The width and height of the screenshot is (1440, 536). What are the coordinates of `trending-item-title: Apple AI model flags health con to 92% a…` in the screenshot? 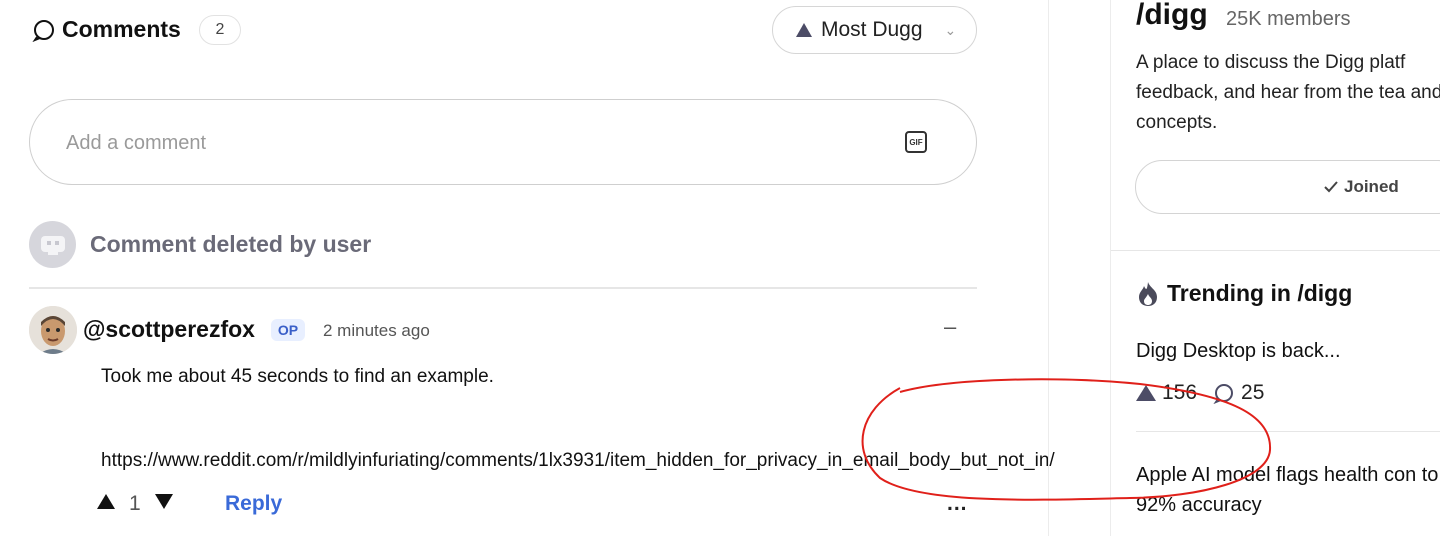 It's located at (1288, 490).